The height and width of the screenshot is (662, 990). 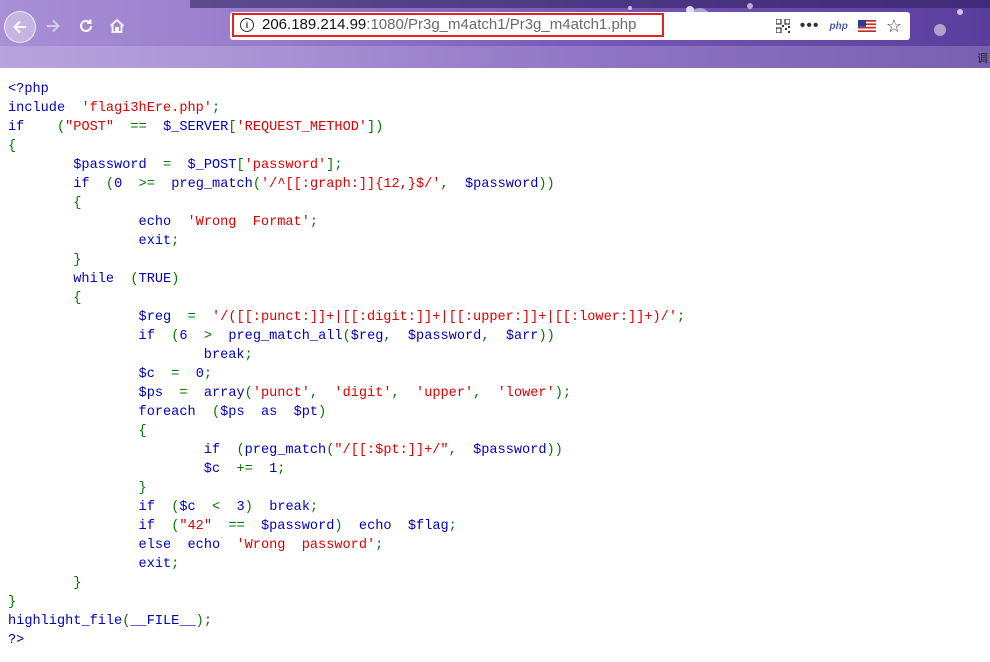 I want to click on forward-button, so click(x=53, y=26).